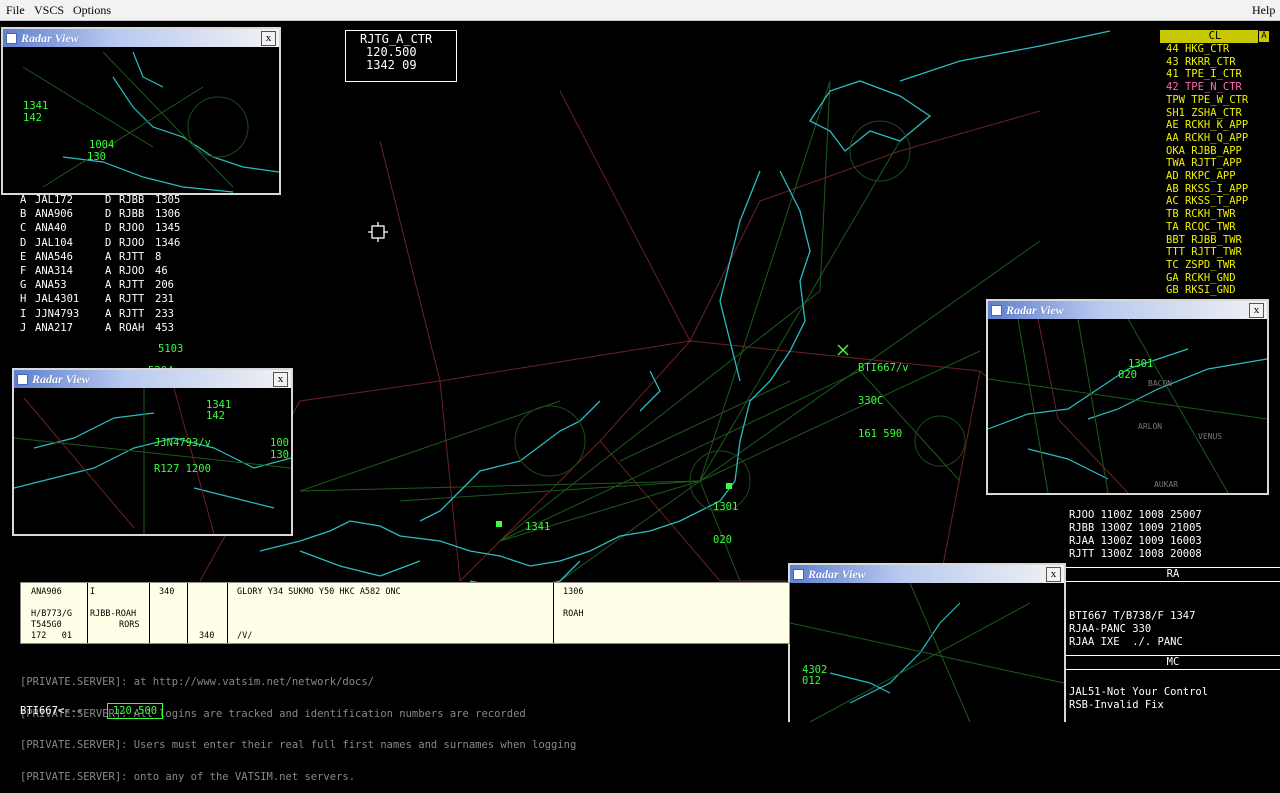  What do you see at coordinates (725, 518) in the screenshot?
I see `map-tag-1301: 1301 020` at bounding box center [725, 518].